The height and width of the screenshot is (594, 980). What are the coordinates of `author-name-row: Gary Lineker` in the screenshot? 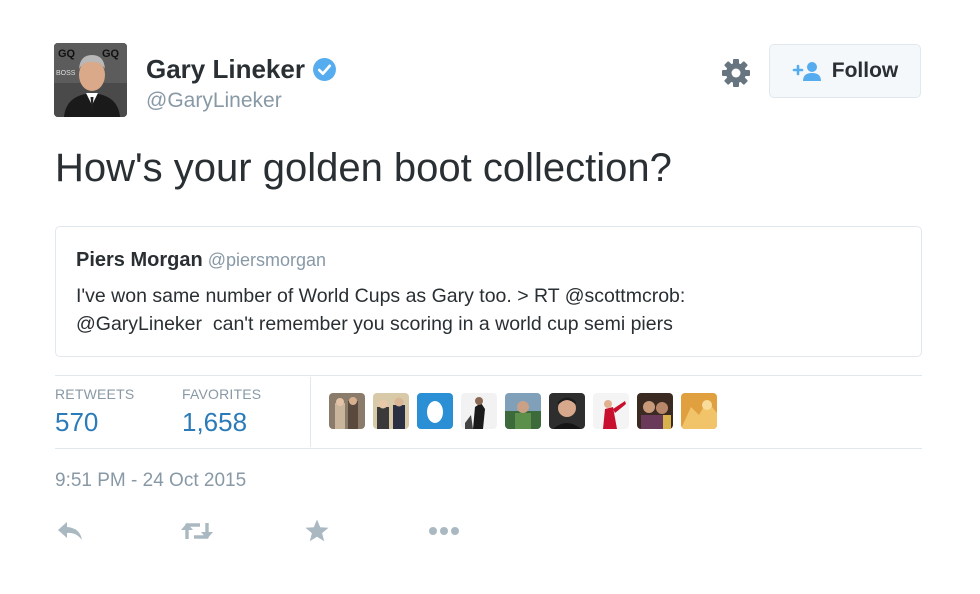 It's located at (241, 69).